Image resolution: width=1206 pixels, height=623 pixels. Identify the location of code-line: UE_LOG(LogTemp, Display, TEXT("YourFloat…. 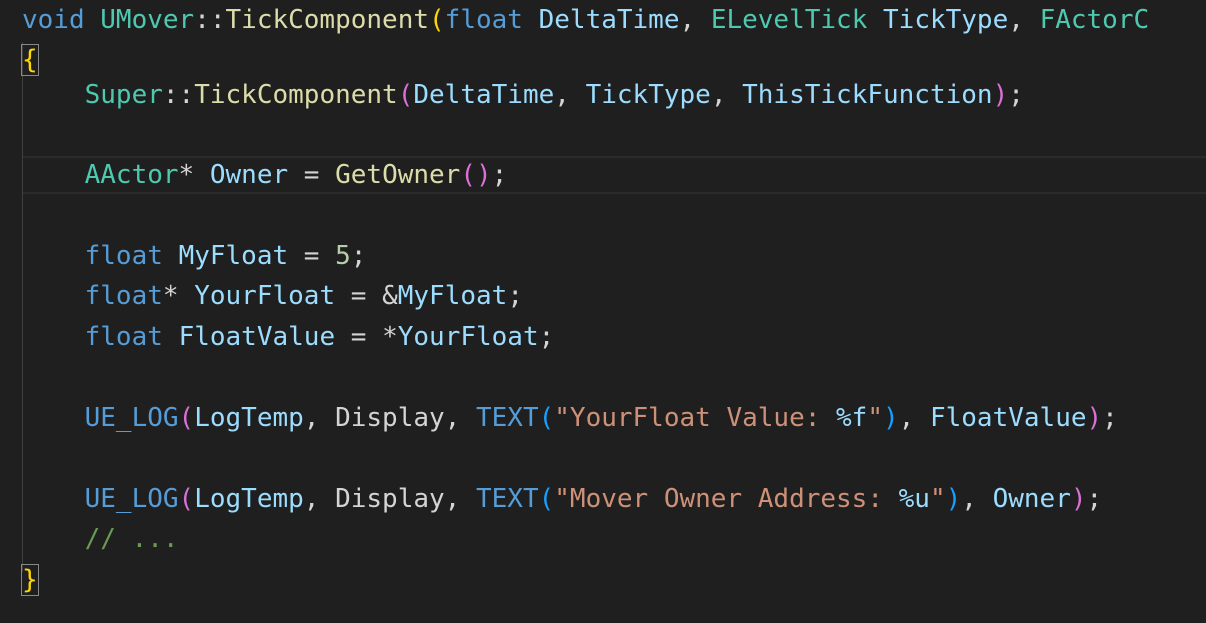
(603, 418).